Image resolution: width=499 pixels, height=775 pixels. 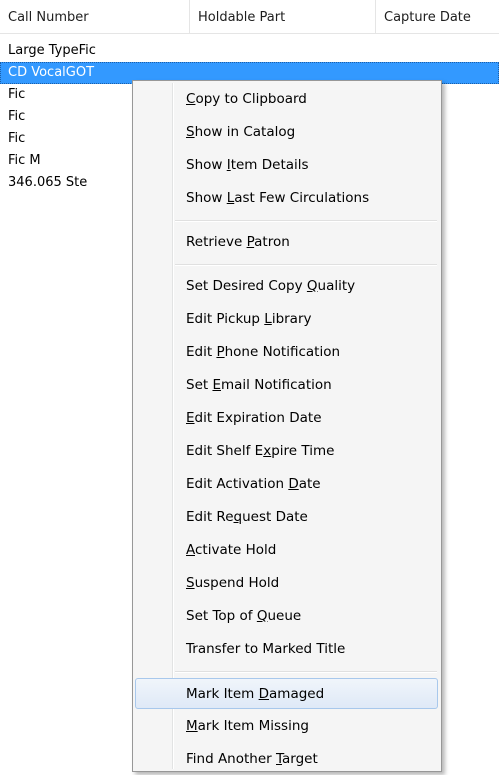 What do you see at coordinates (191, 99) in the screenshot?
I see `access-key: C` at bounding box center [191, 99].